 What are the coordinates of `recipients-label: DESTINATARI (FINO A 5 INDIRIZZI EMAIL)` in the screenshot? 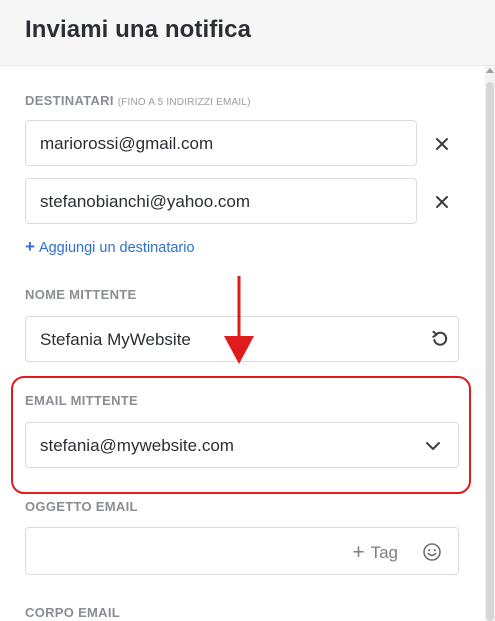 It's located at (138, 100).